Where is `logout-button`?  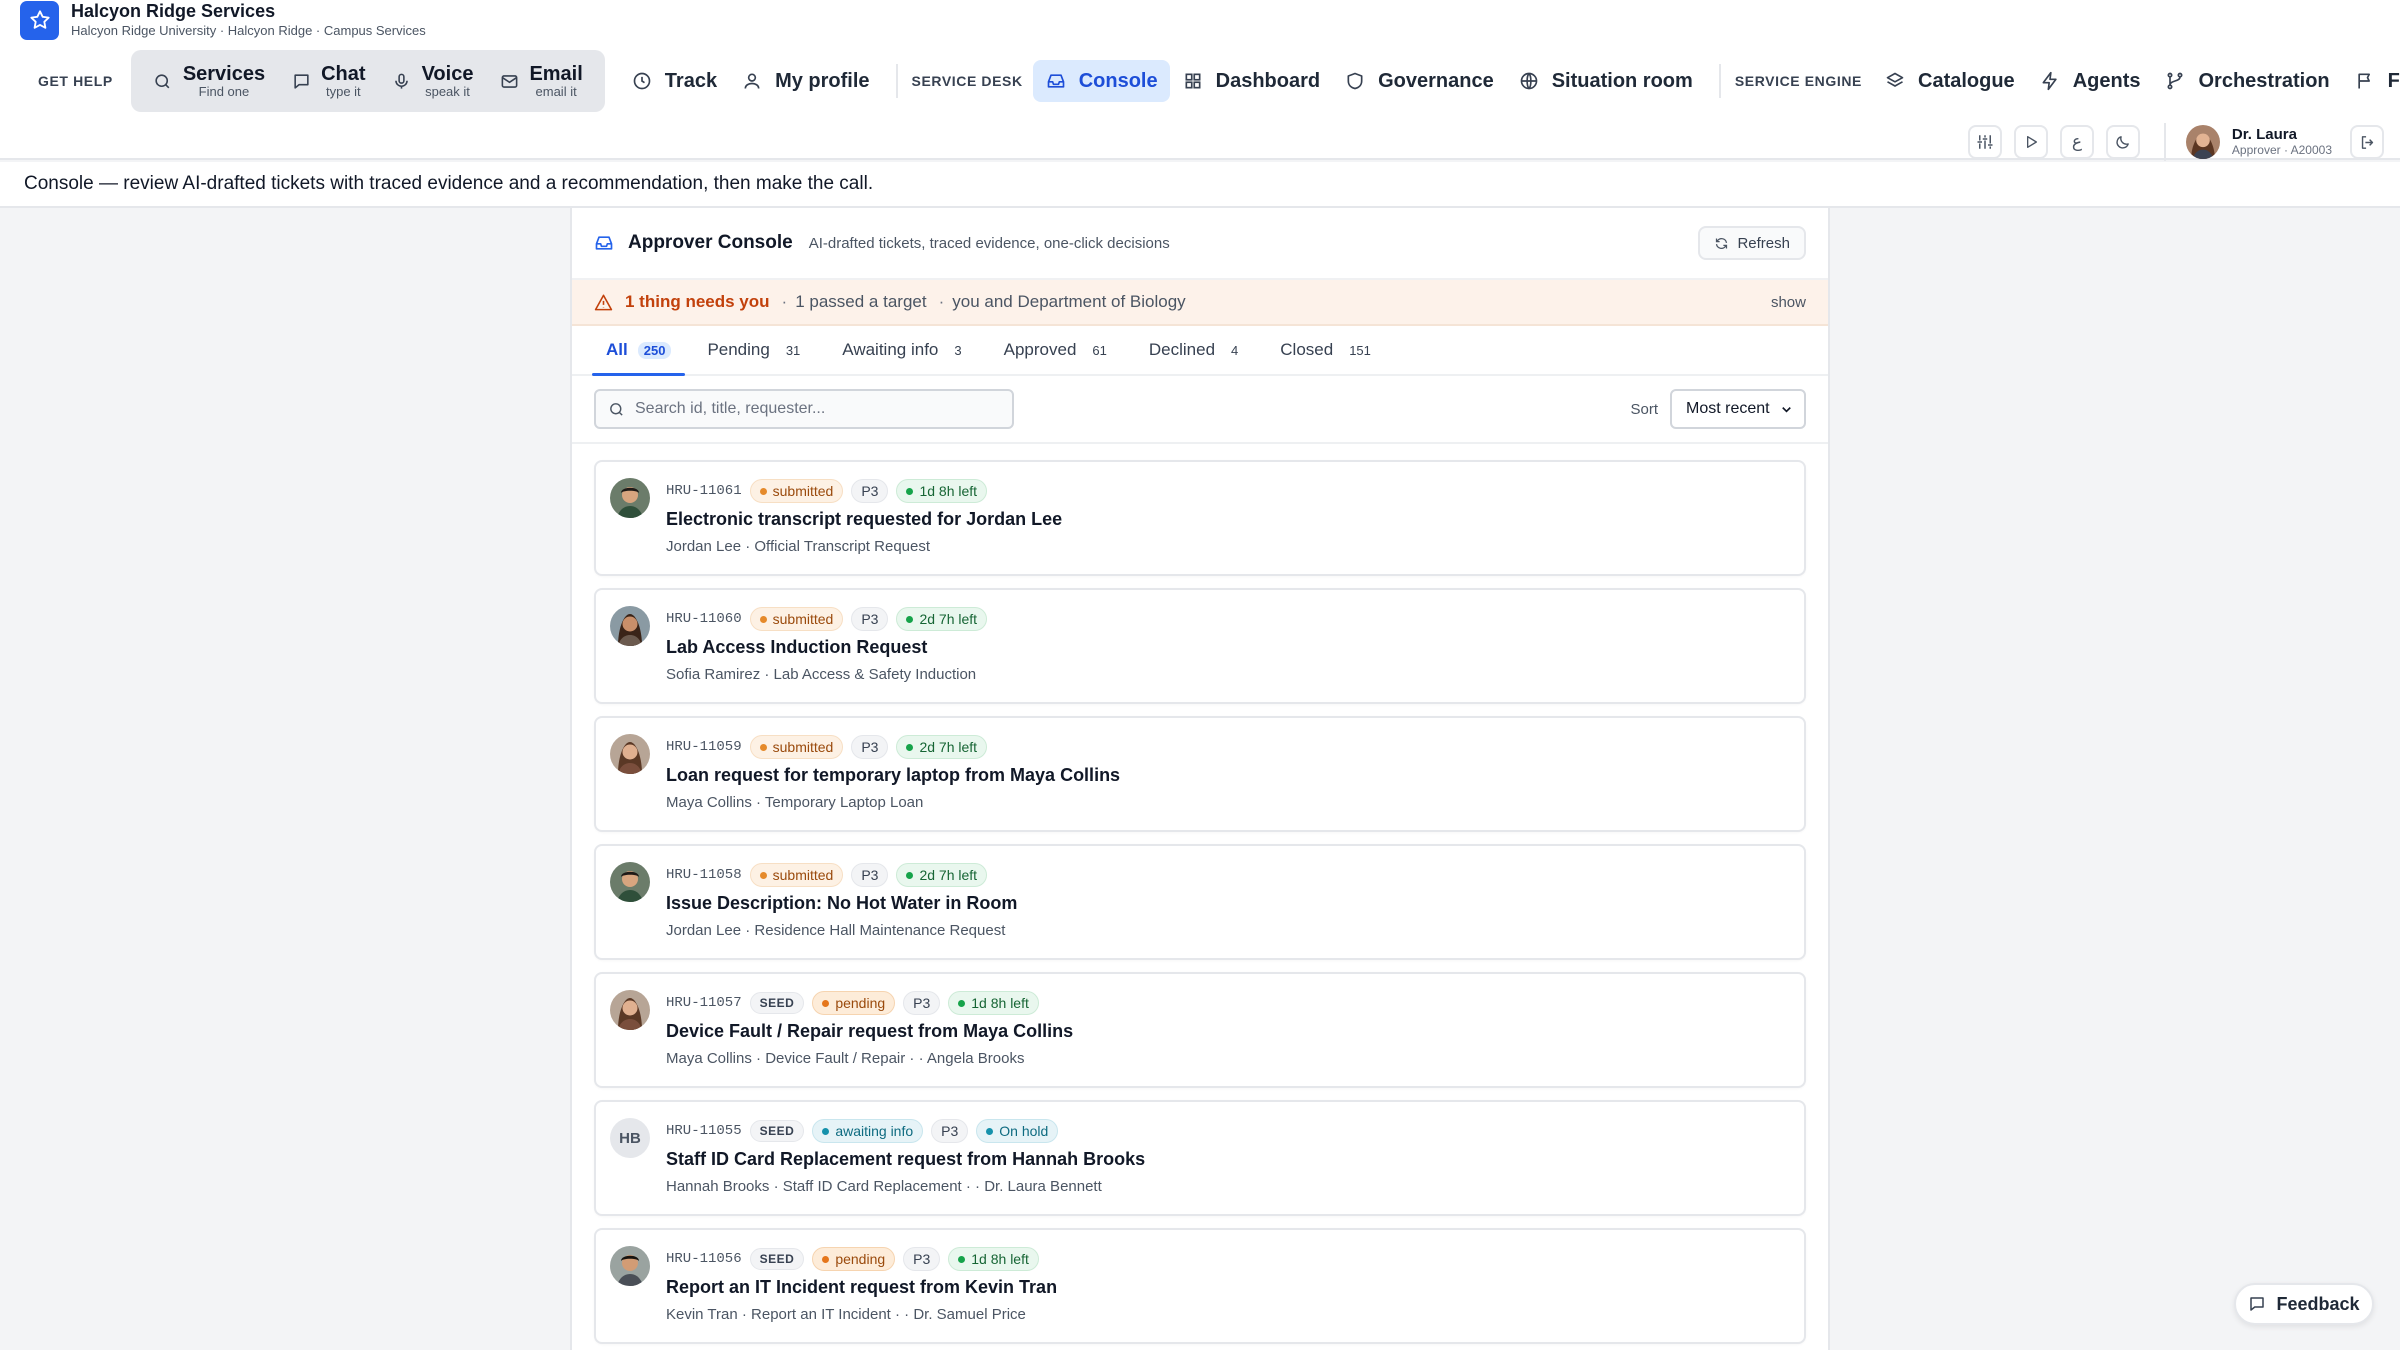
logout-button is located at coordinates (2367, 142).